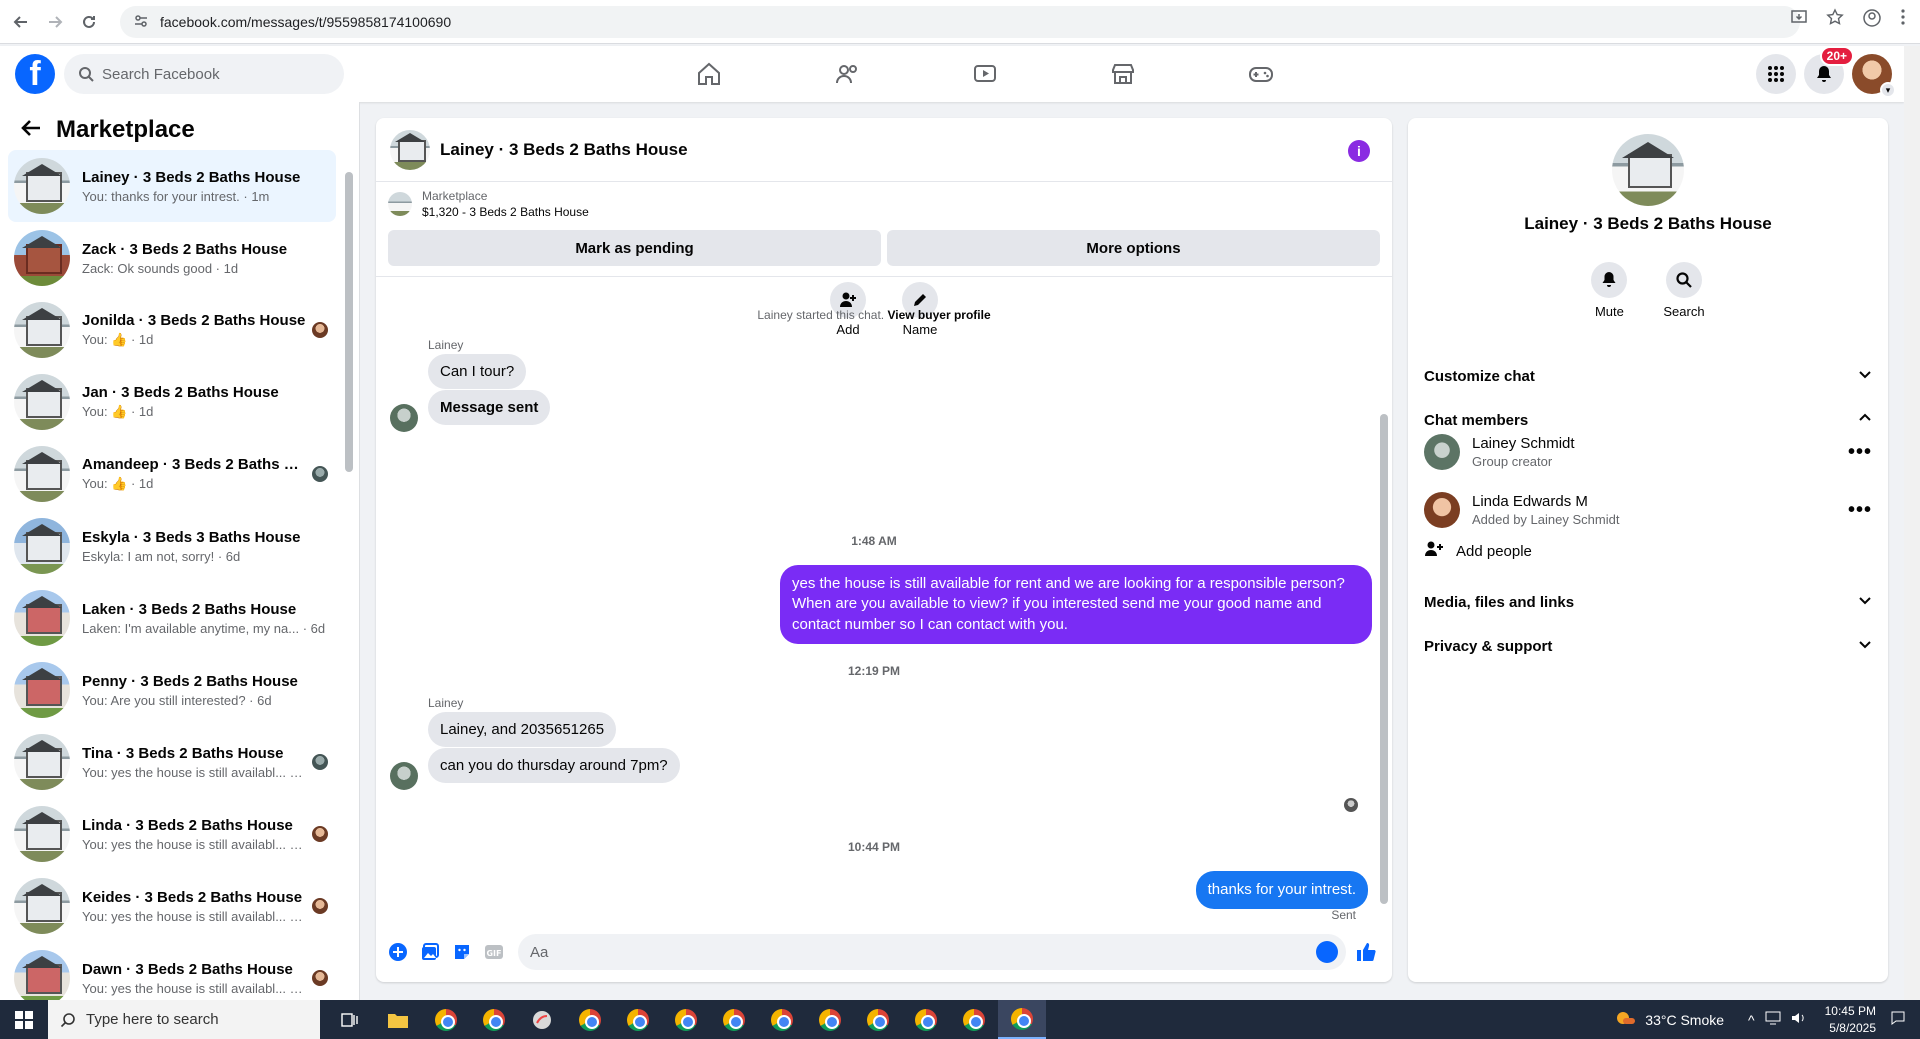 The image size is (1920, 1039). Describe the element at coordinates (1829, 70) in the screenshot. I see `notifications-bell-icon: 20+` at that location.